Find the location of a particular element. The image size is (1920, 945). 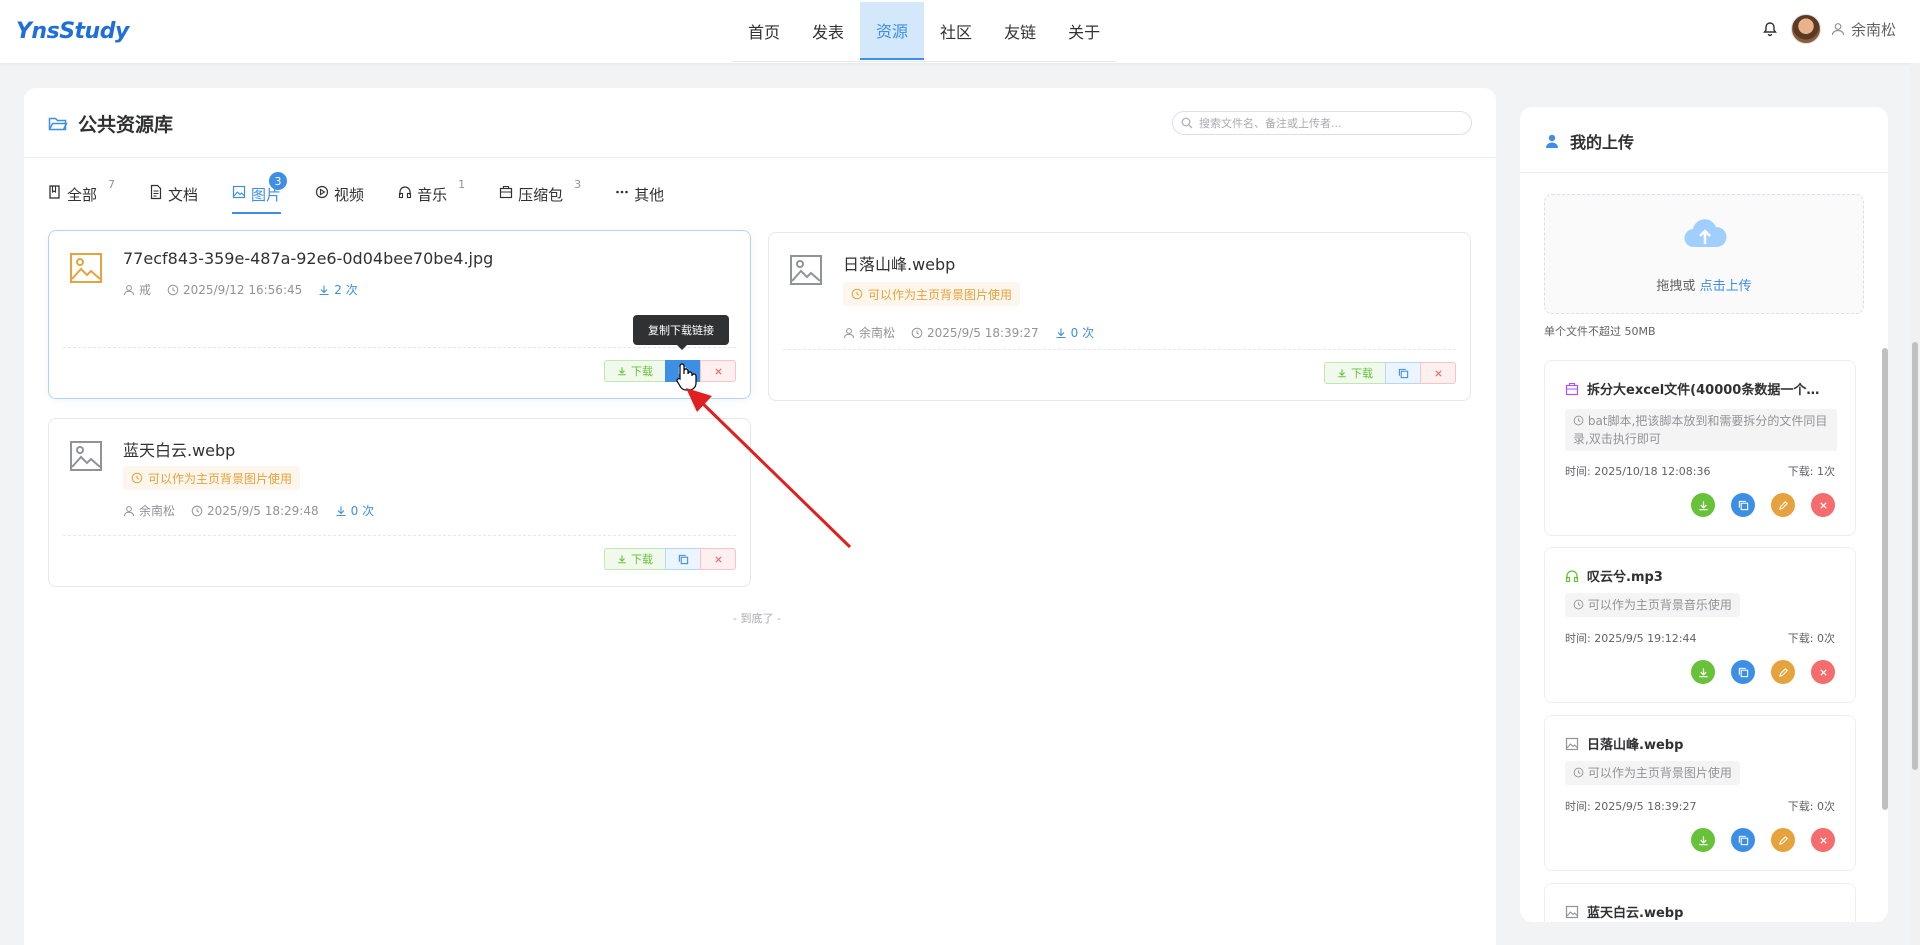

headphones-icon is located at coordinates (1572, 576).